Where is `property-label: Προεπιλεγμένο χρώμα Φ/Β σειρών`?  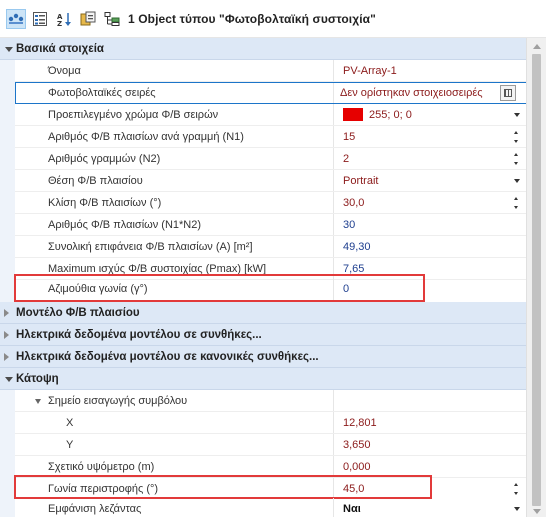
property-label: Προεπιλεγμένο χρώμα Φ/Β σειρών is located at coordinates (133, 115).